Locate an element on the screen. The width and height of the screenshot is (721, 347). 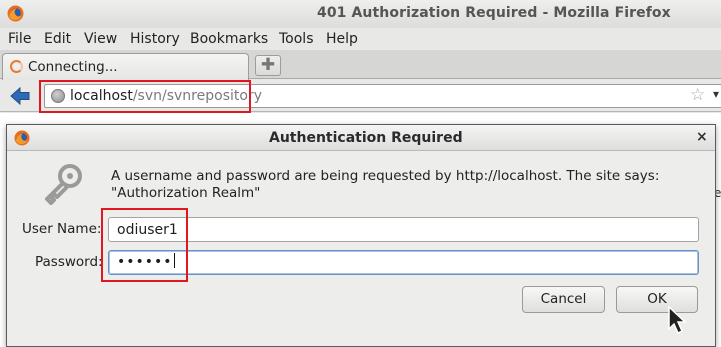
dropdown-icon: ▾ is located at coordinates (716, 94).